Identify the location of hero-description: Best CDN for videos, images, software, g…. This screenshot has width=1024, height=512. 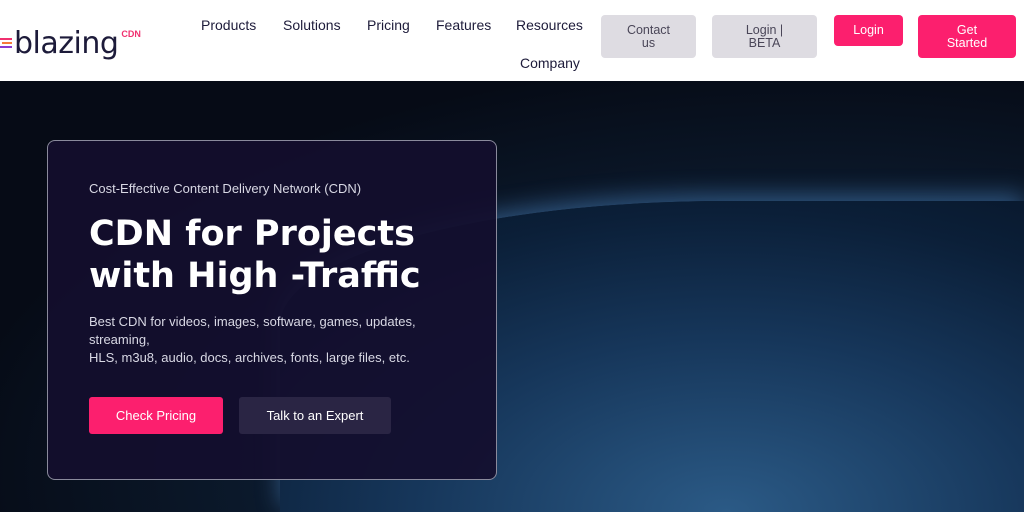
(259, 340).